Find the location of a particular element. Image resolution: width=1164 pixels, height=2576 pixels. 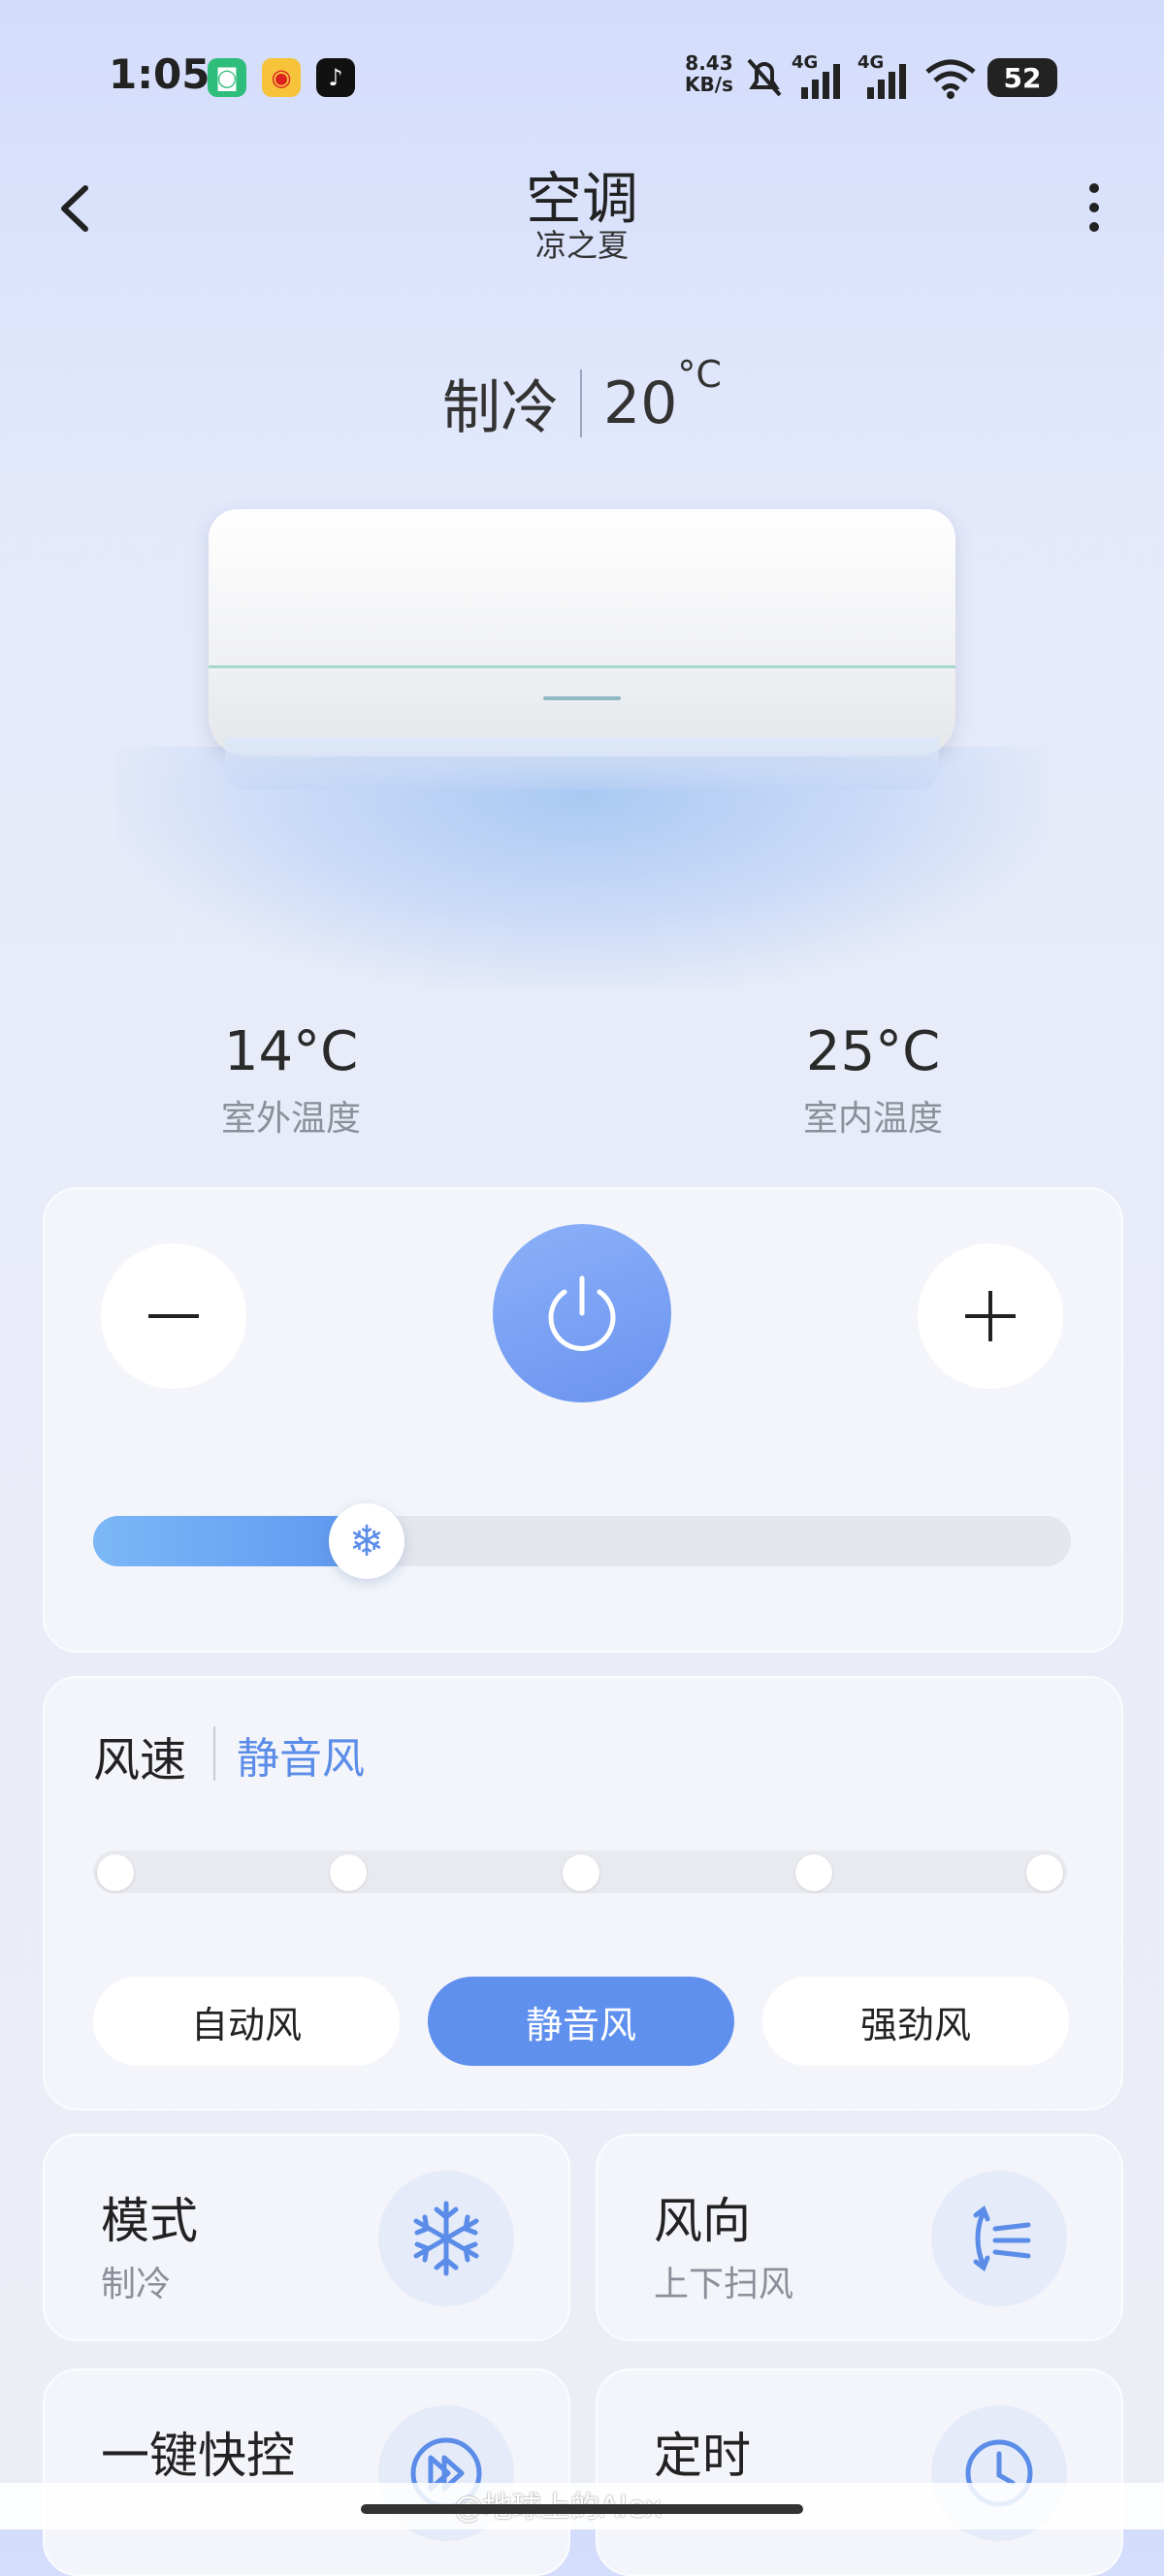

indoor-temperature: 25°C is located at coordinates (873, 1051).